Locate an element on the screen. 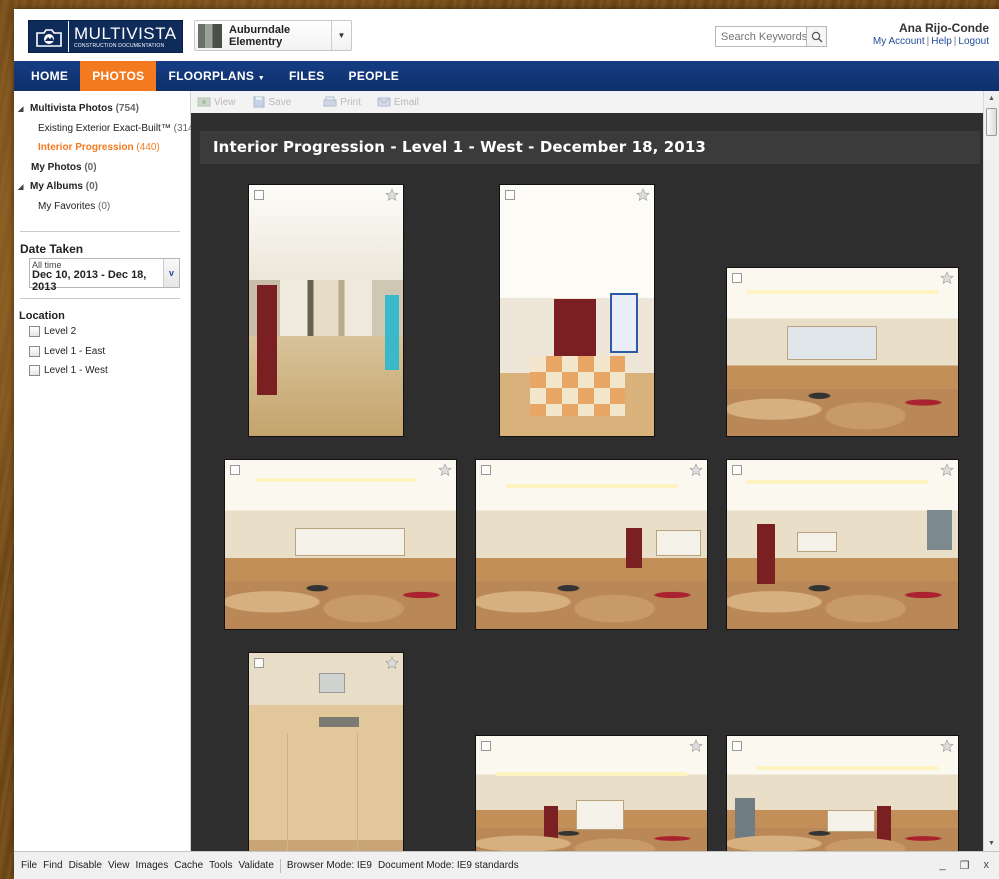  scrollbar-thumb is located at coordinates (991, 122).